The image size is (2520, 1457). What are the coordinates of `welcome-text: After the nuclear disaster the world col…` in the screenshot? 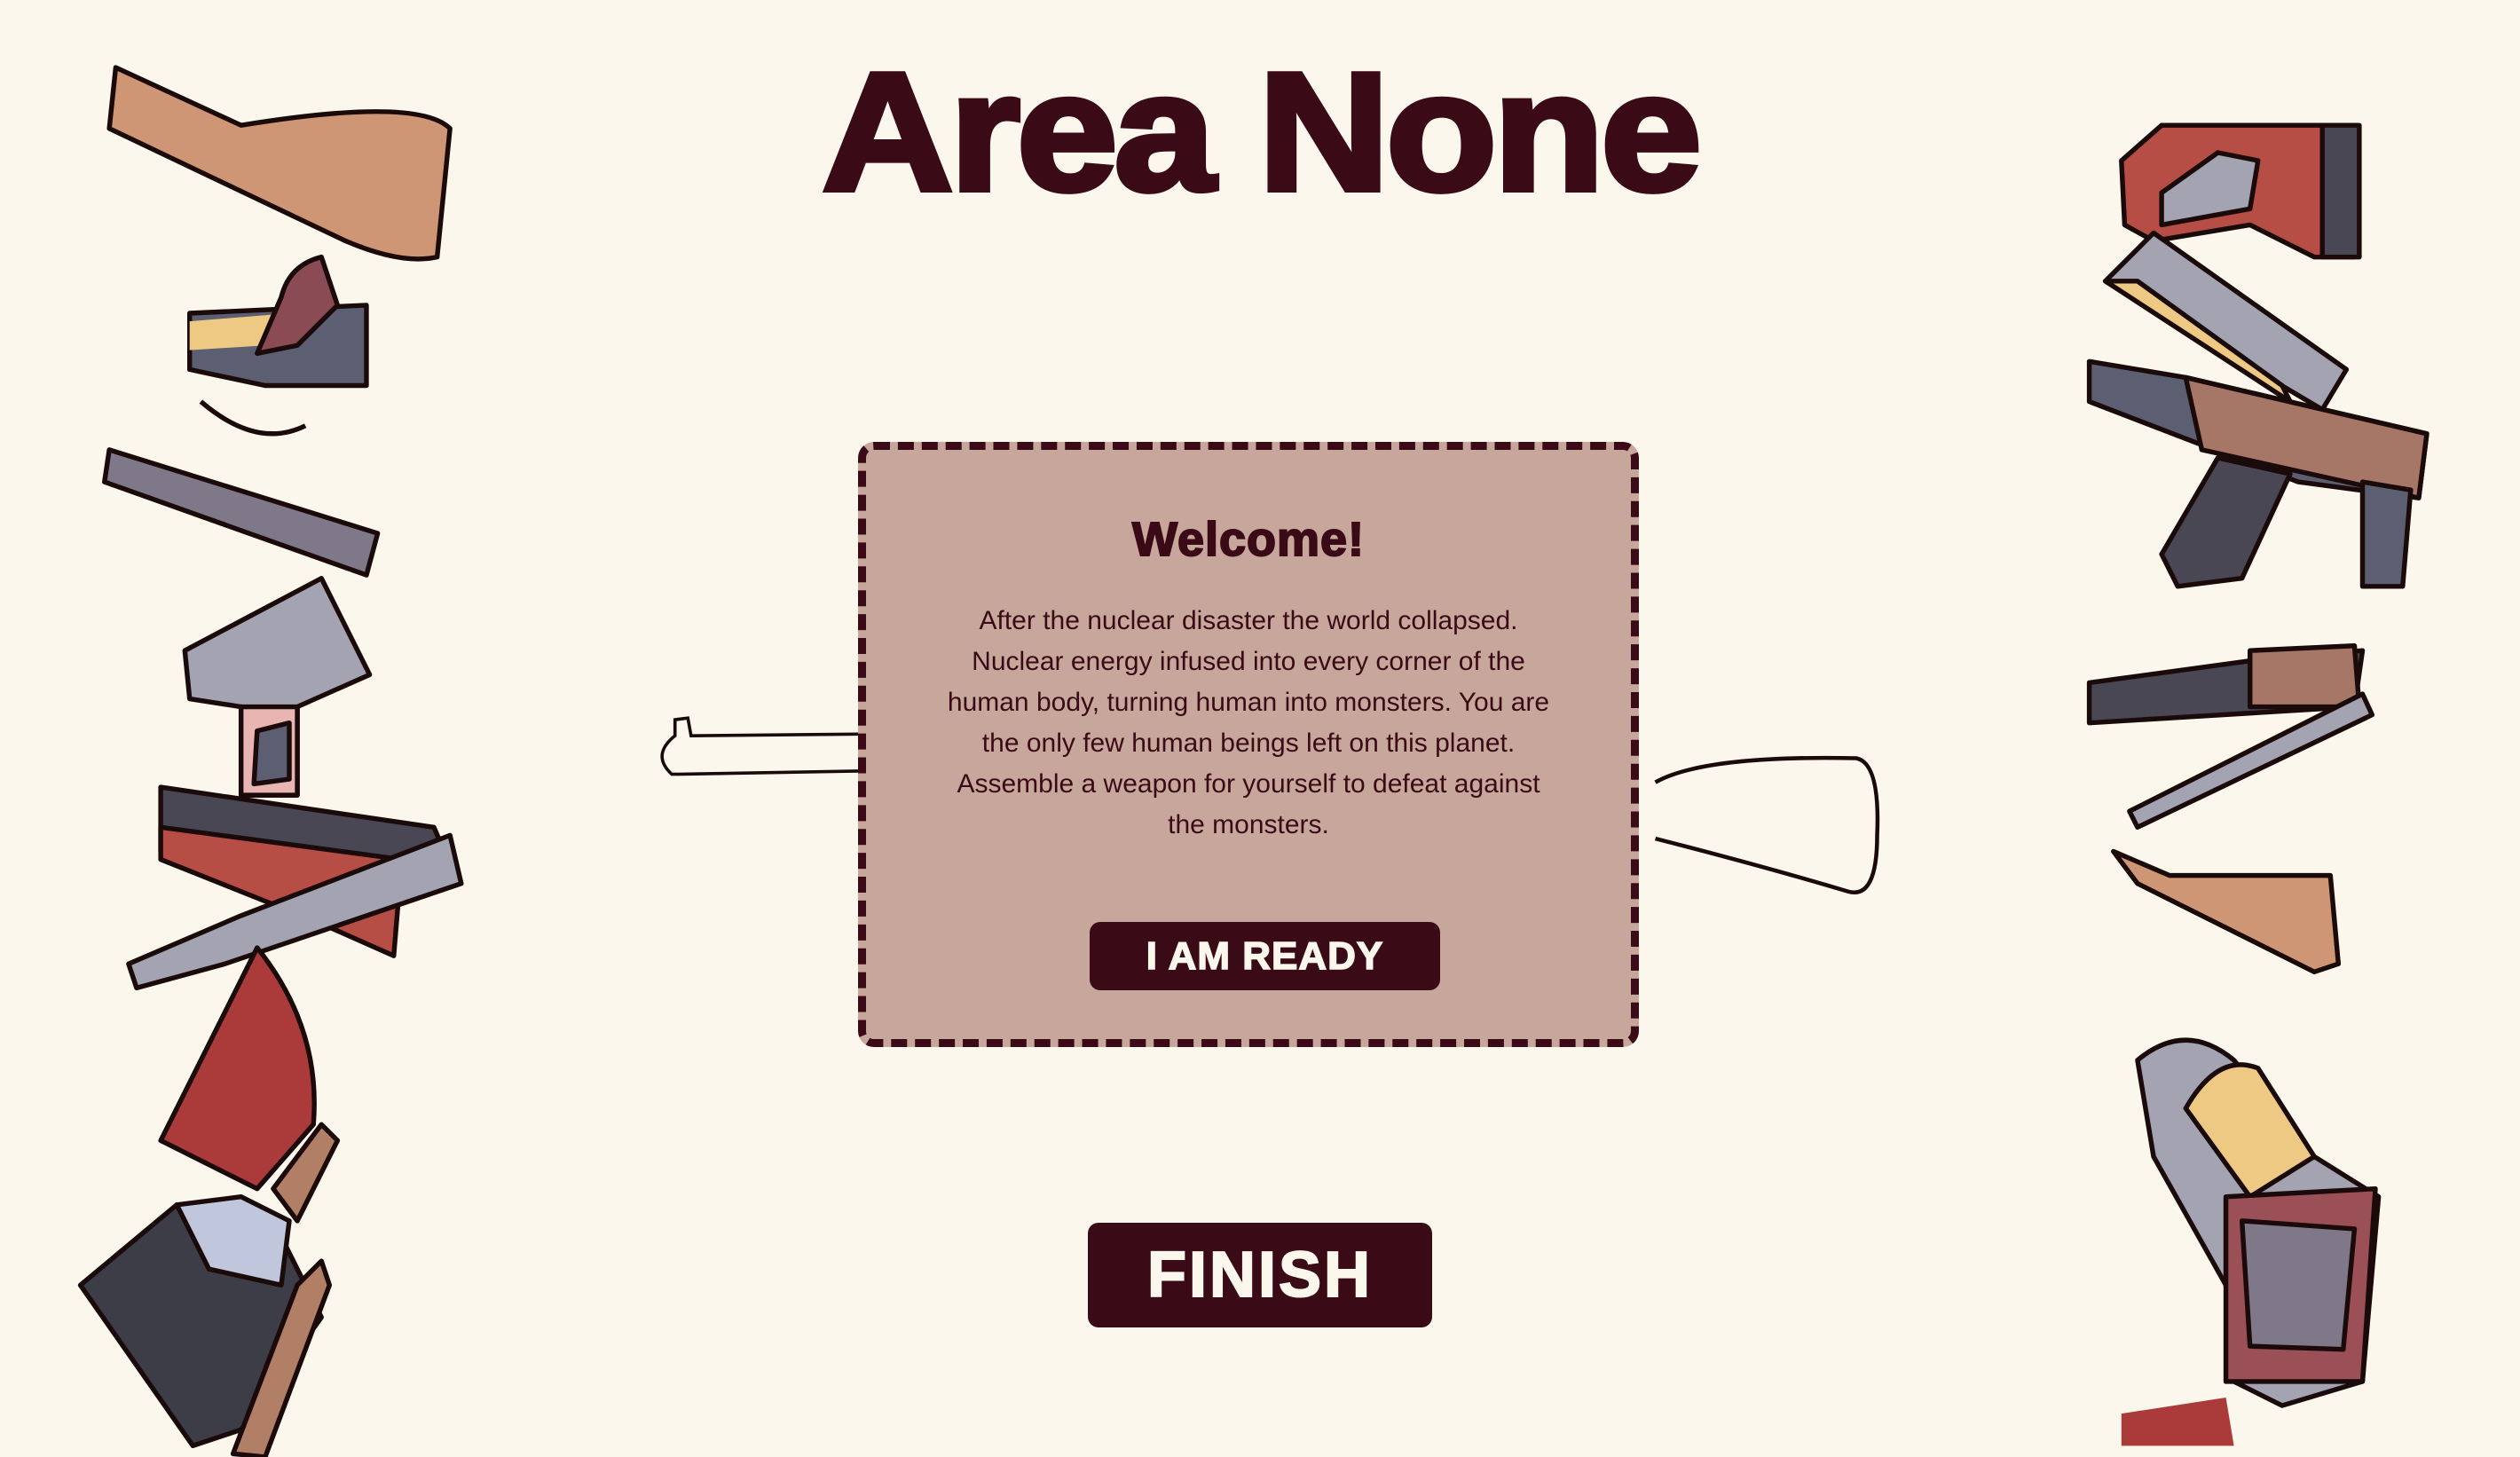 It's located at (1249, 722).